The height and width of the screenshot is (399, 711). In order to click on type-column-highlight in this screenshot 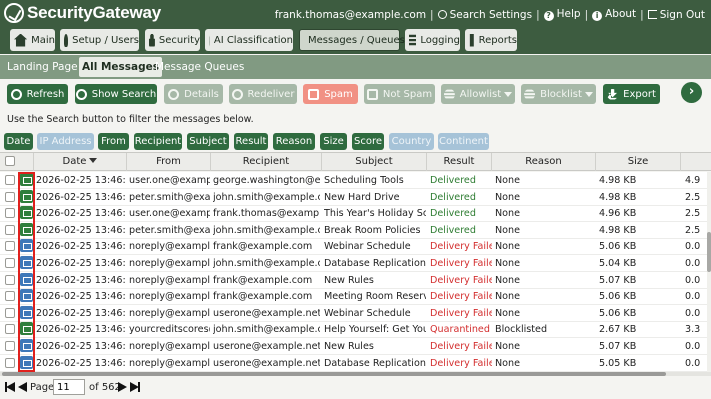, I will do `click(26, 272)`.